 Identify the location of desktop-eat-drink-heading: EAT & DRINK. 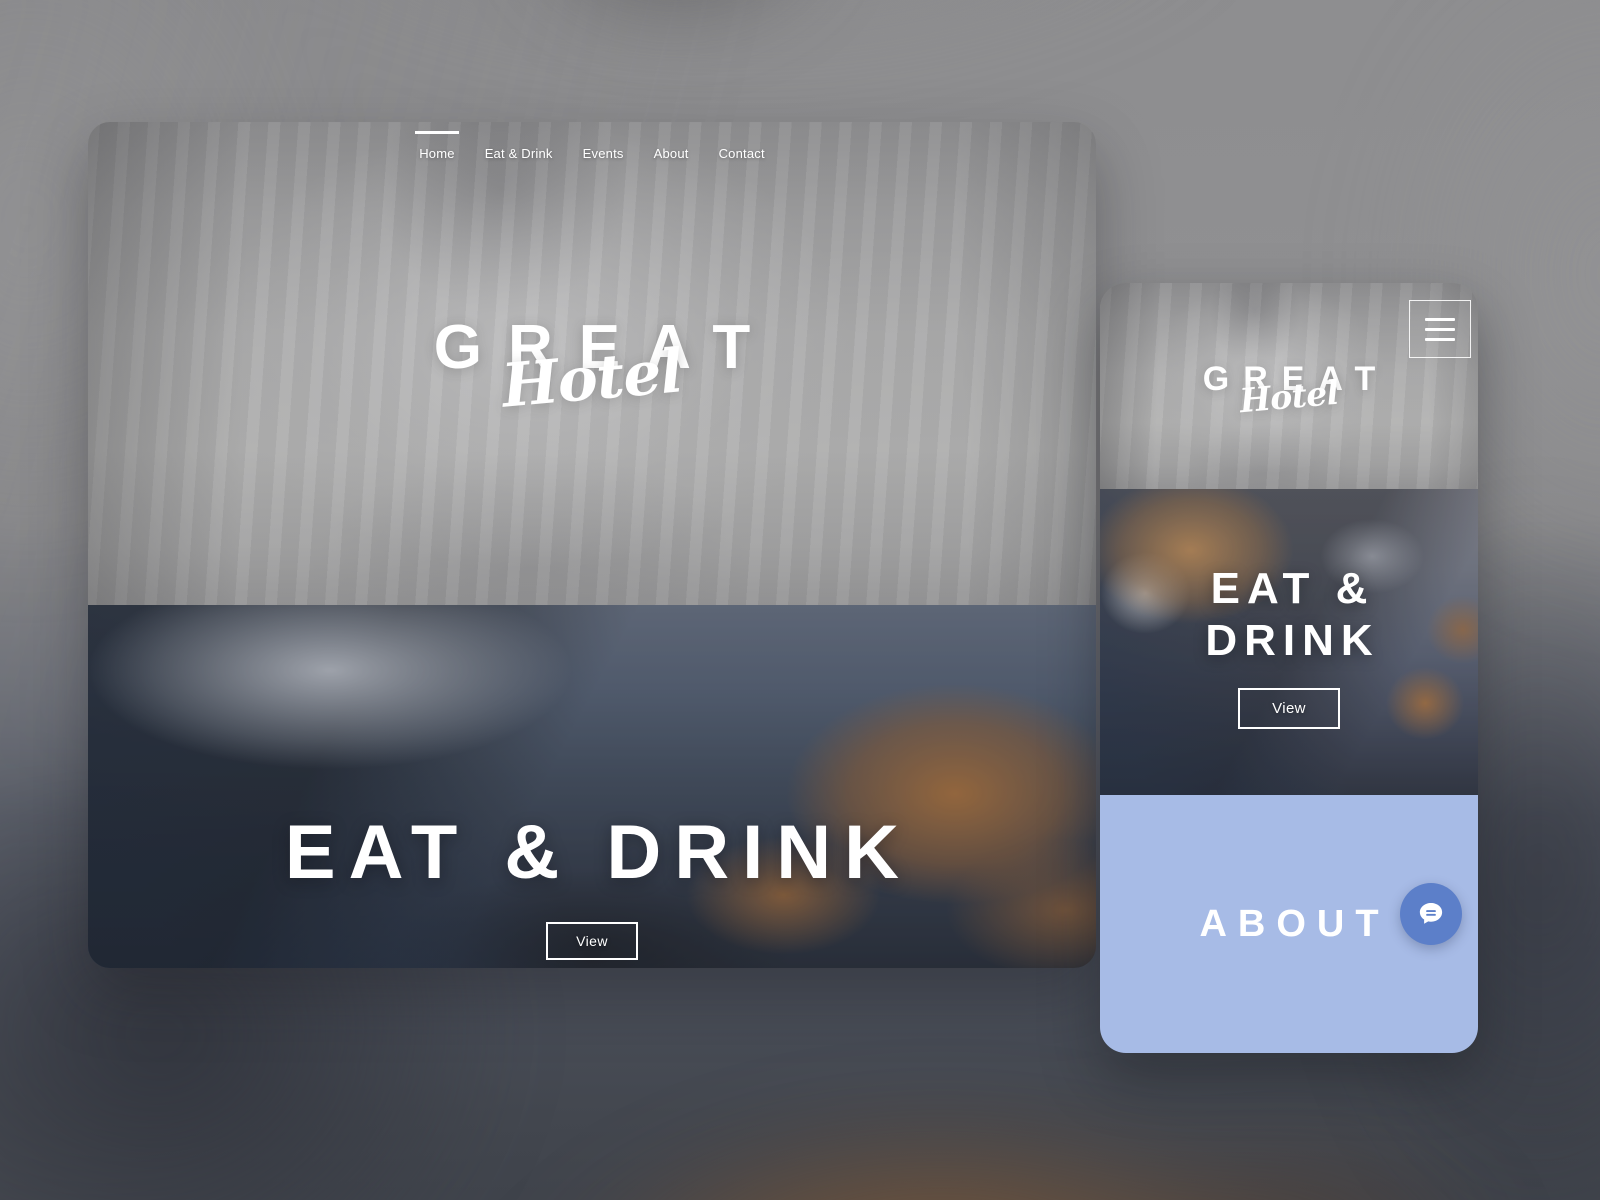
(598, 852).